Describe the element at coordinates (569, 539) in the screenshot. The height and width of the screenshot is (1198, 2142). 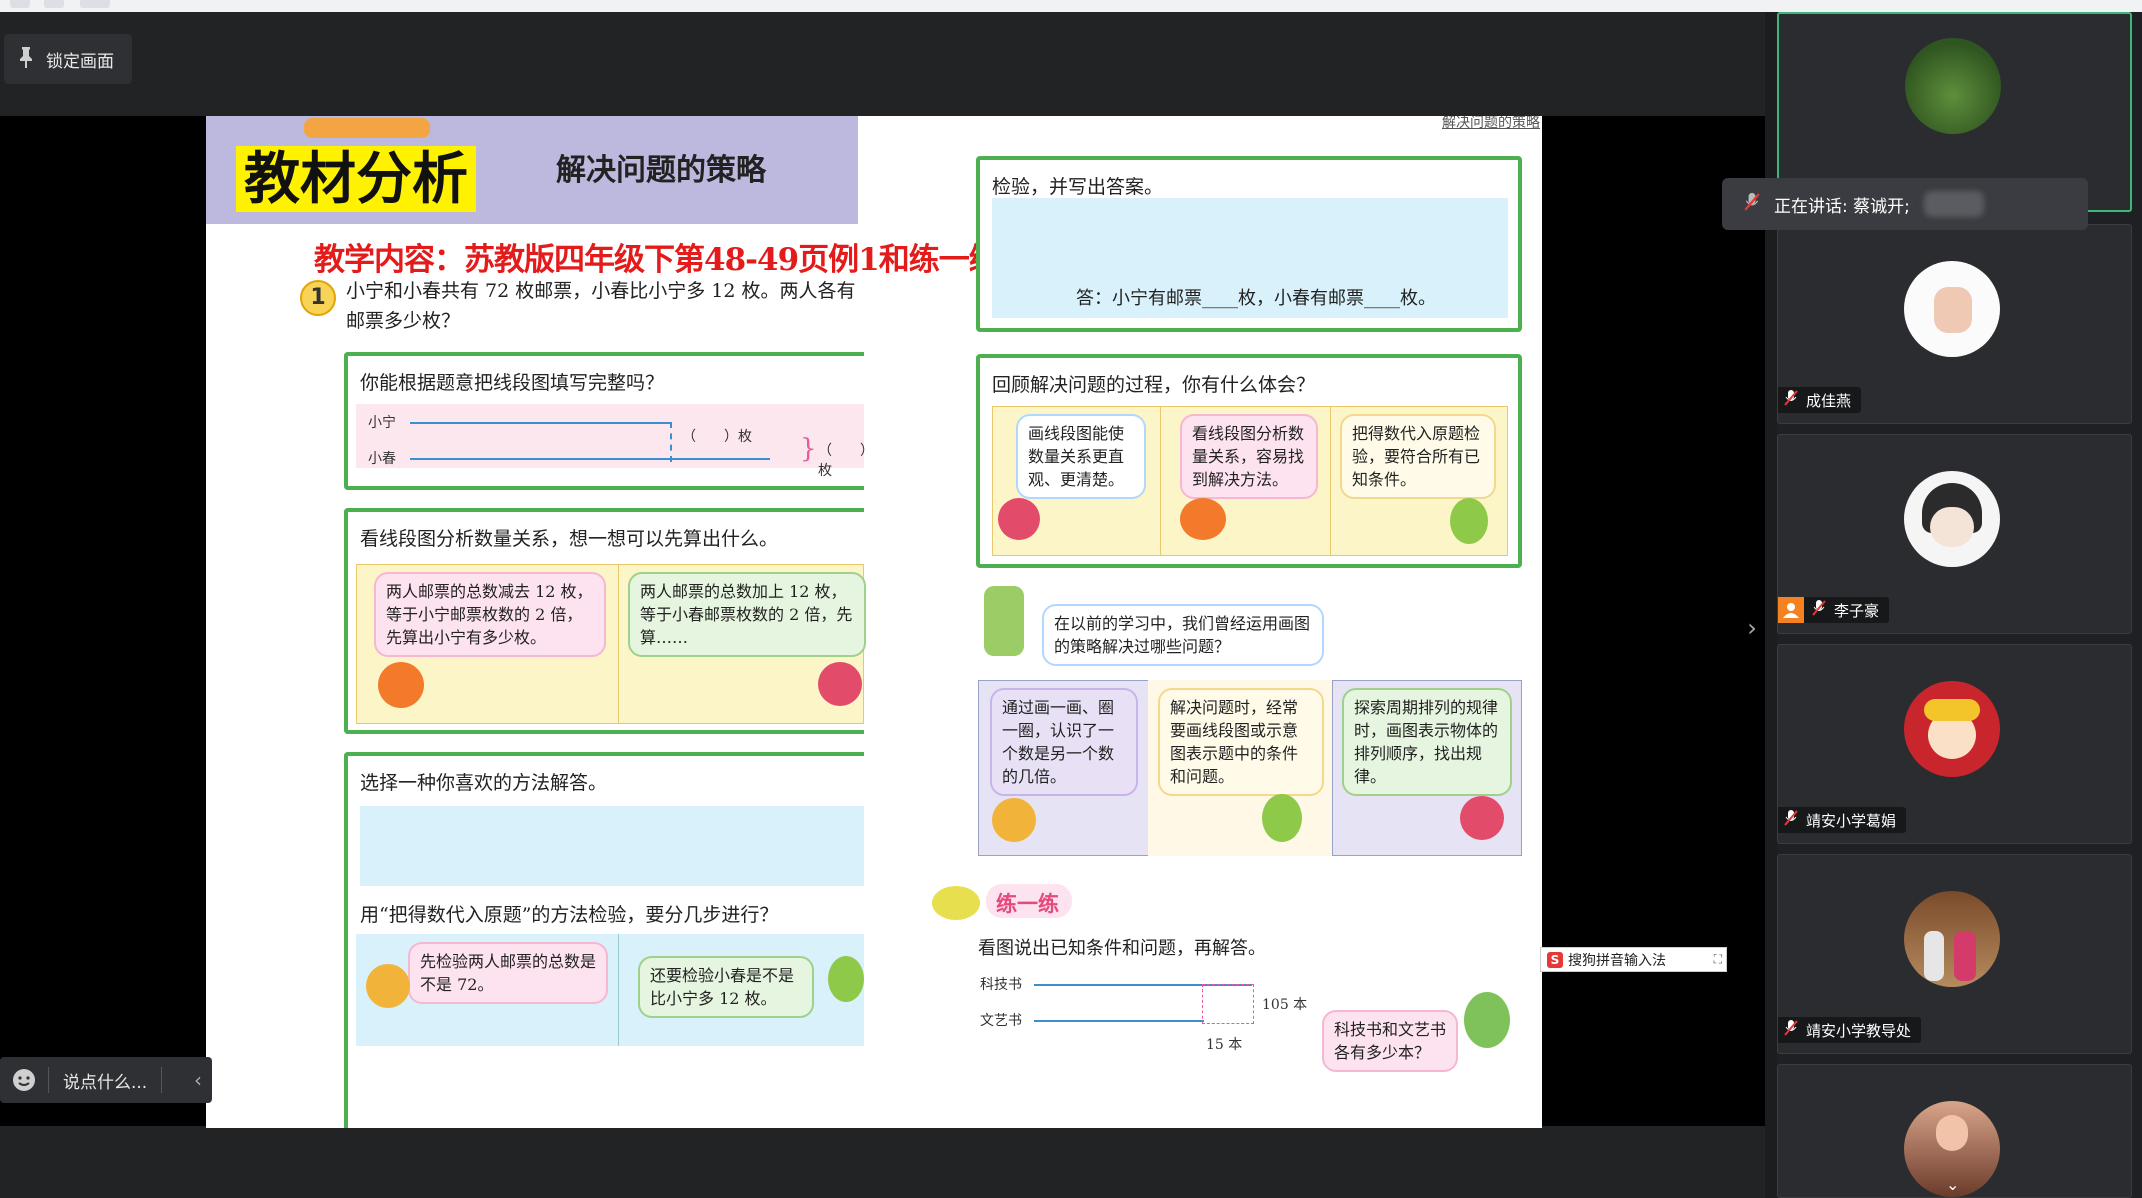
I see `box-title: 看线段图分析数量关系，想一想可以先算出什么。` at that location.